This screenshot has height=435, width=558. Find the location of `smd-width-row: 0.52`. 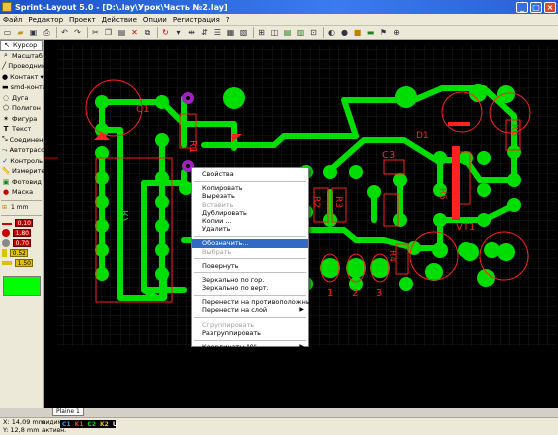

smd-width-row: 0.52 is located at coordinates (21, 253).